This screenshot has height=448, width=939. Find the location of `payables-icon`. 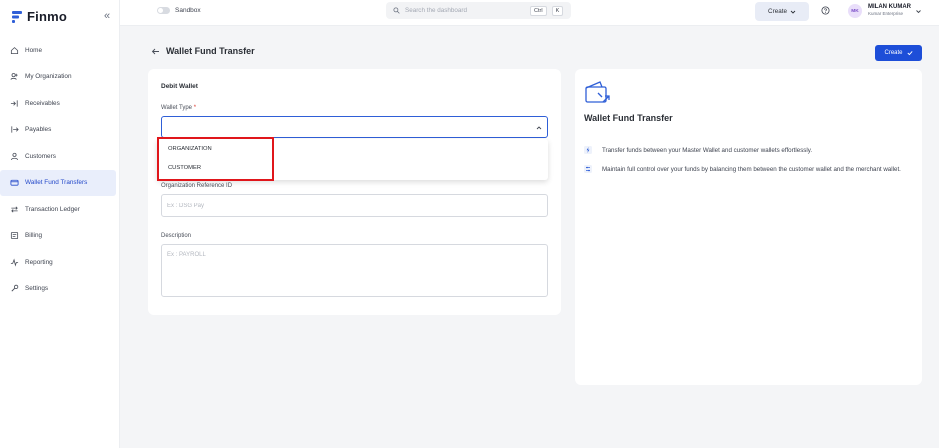

payables-icon is located at coordinates (15, 129).